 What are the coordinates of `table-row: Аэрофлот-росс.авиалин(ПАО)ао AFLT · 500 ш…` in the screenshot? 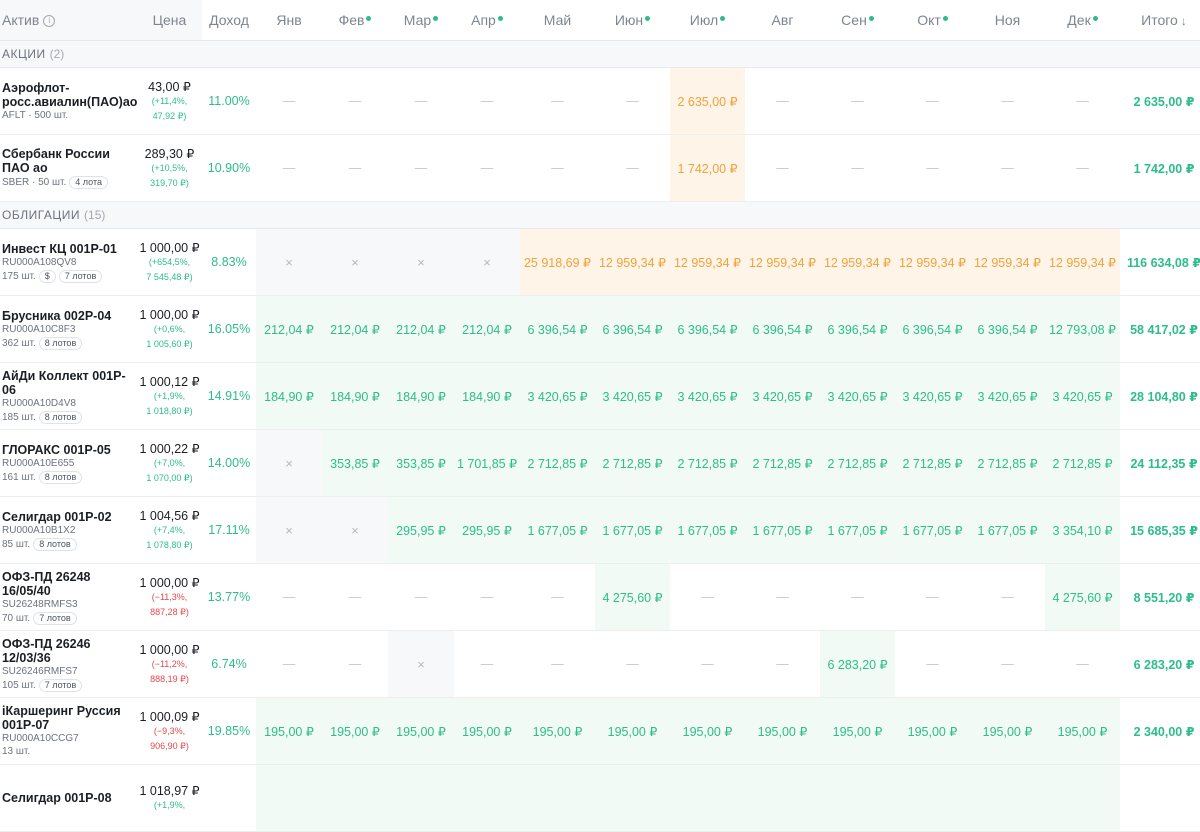 It's located at (600, 101).